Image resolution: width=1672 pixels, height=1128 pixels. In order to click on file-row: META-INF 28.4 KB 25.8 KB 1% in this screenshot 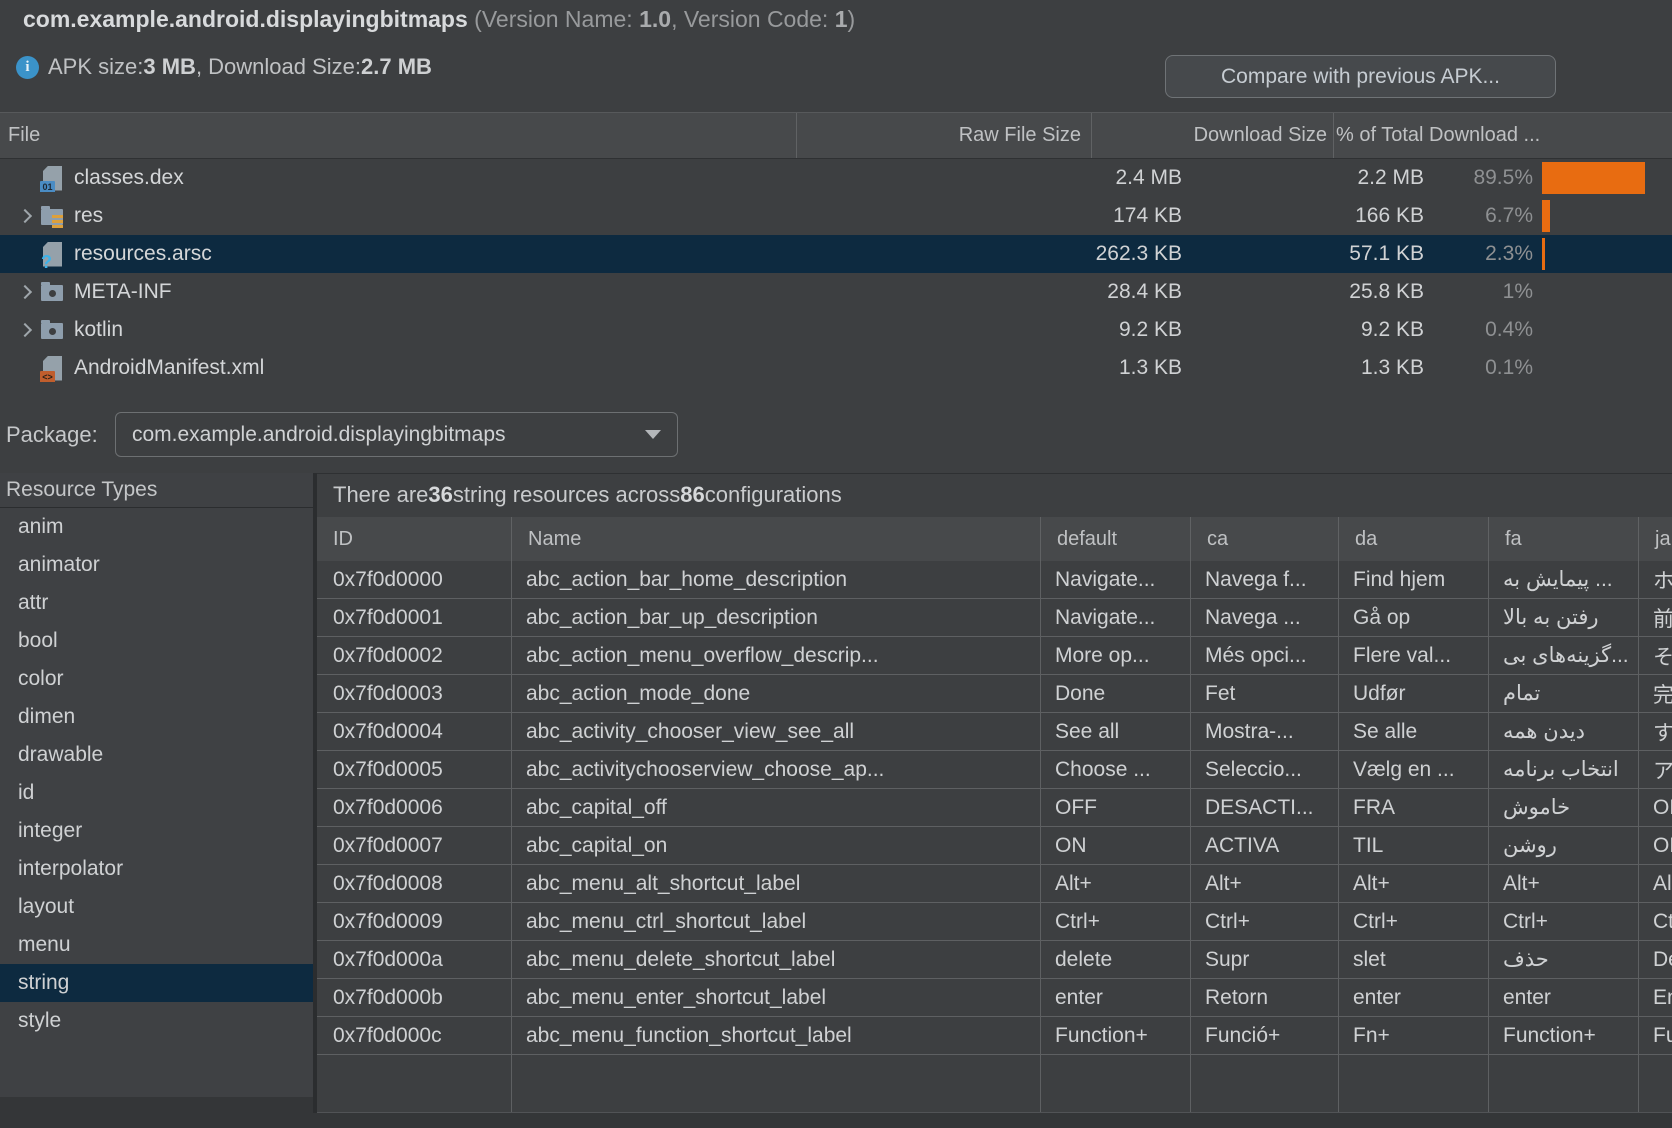, I will do `click(836, 292)`.